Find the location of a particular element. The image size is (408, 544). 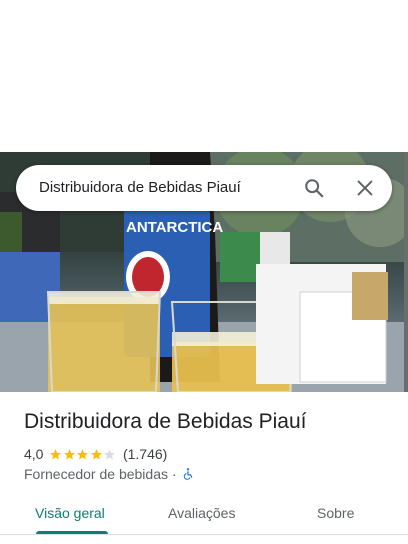

category-row: Fornecedor de bebidas · is located at coordinates (109, 474).